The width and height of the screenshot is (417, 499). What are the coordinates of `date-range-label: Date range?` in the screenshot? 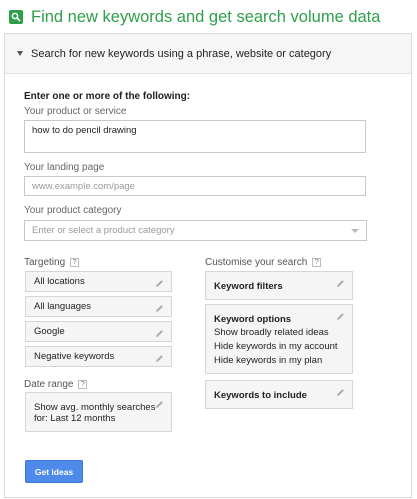 It's located at (56, 384).